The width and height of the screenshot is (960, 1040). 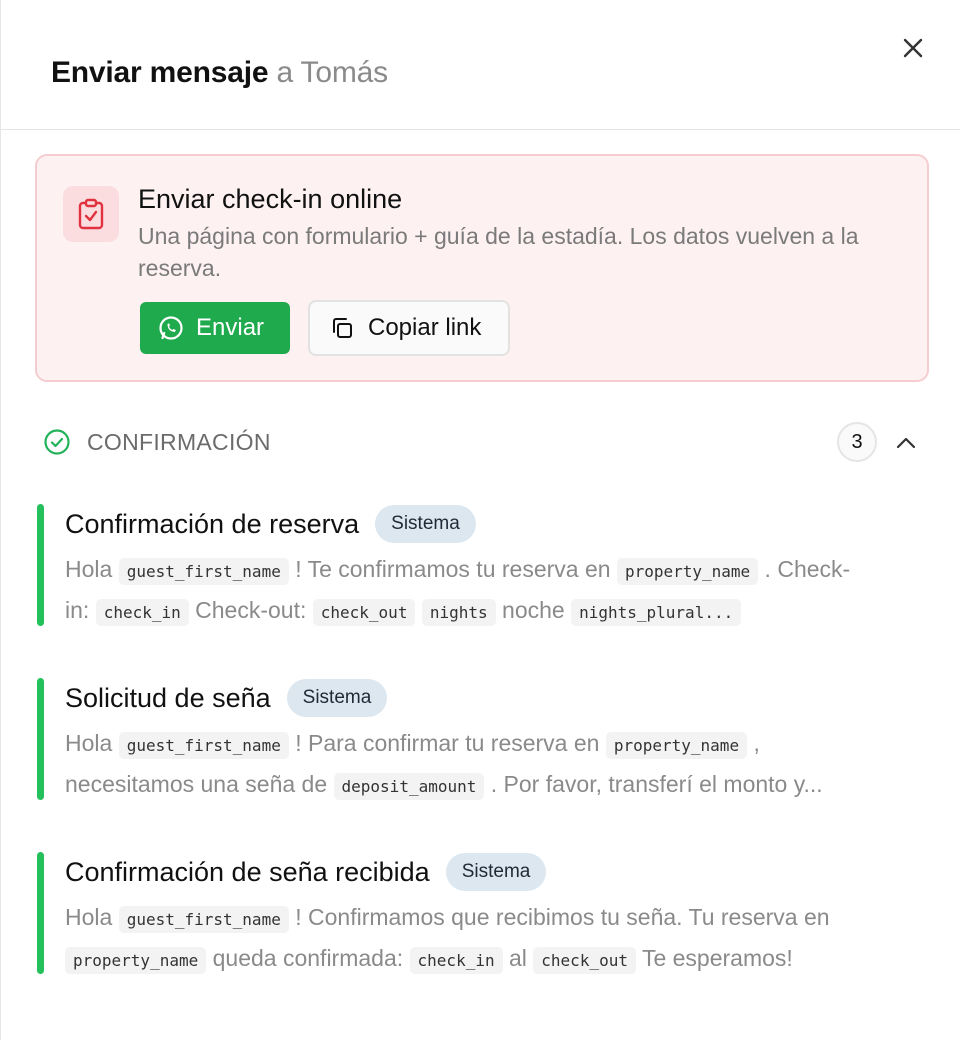 What do you see at coordinates (179, 442) in the screenshot?
I see `section-title: CONFIRMACIÓN` at bounding box center [179, 442].